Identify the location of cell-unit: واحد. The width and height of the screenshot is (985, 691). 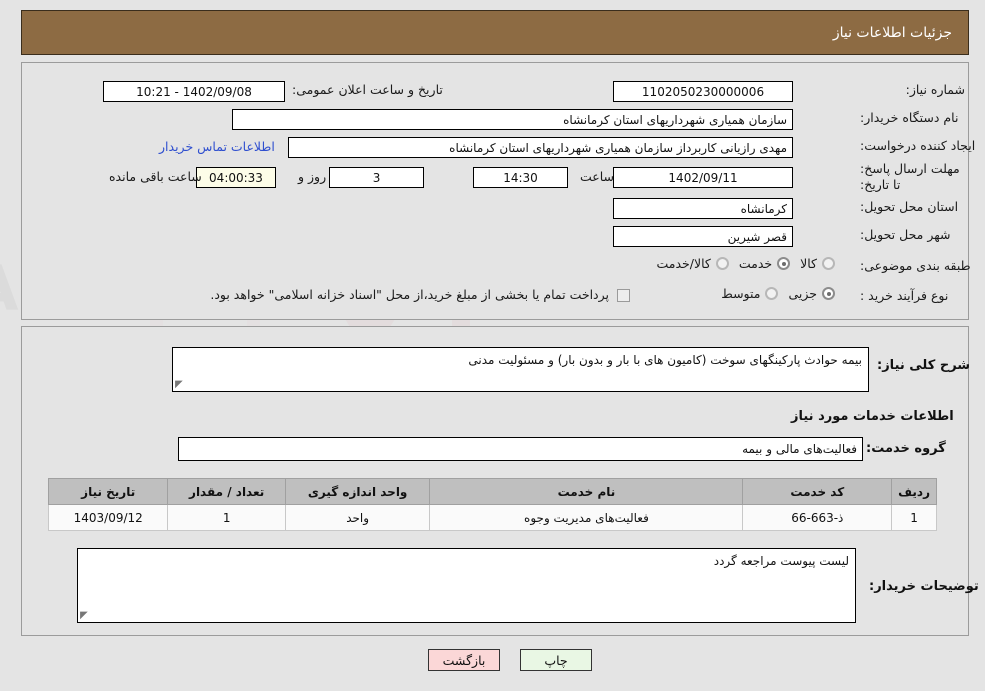
(357, 517).